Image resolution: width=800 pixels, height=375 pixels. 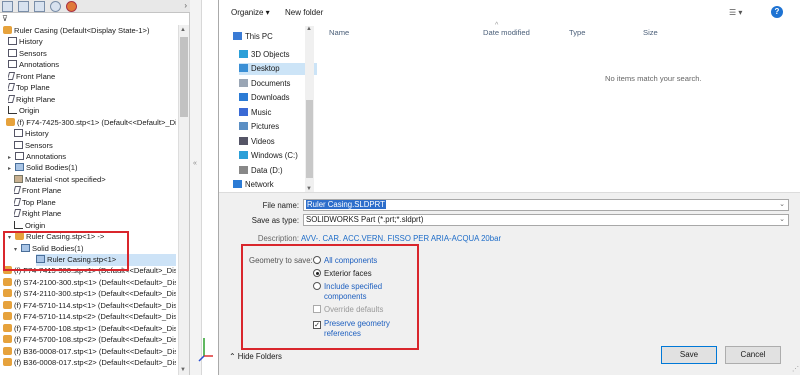 I want to click on mat-icon, so click(x=18, y=178).